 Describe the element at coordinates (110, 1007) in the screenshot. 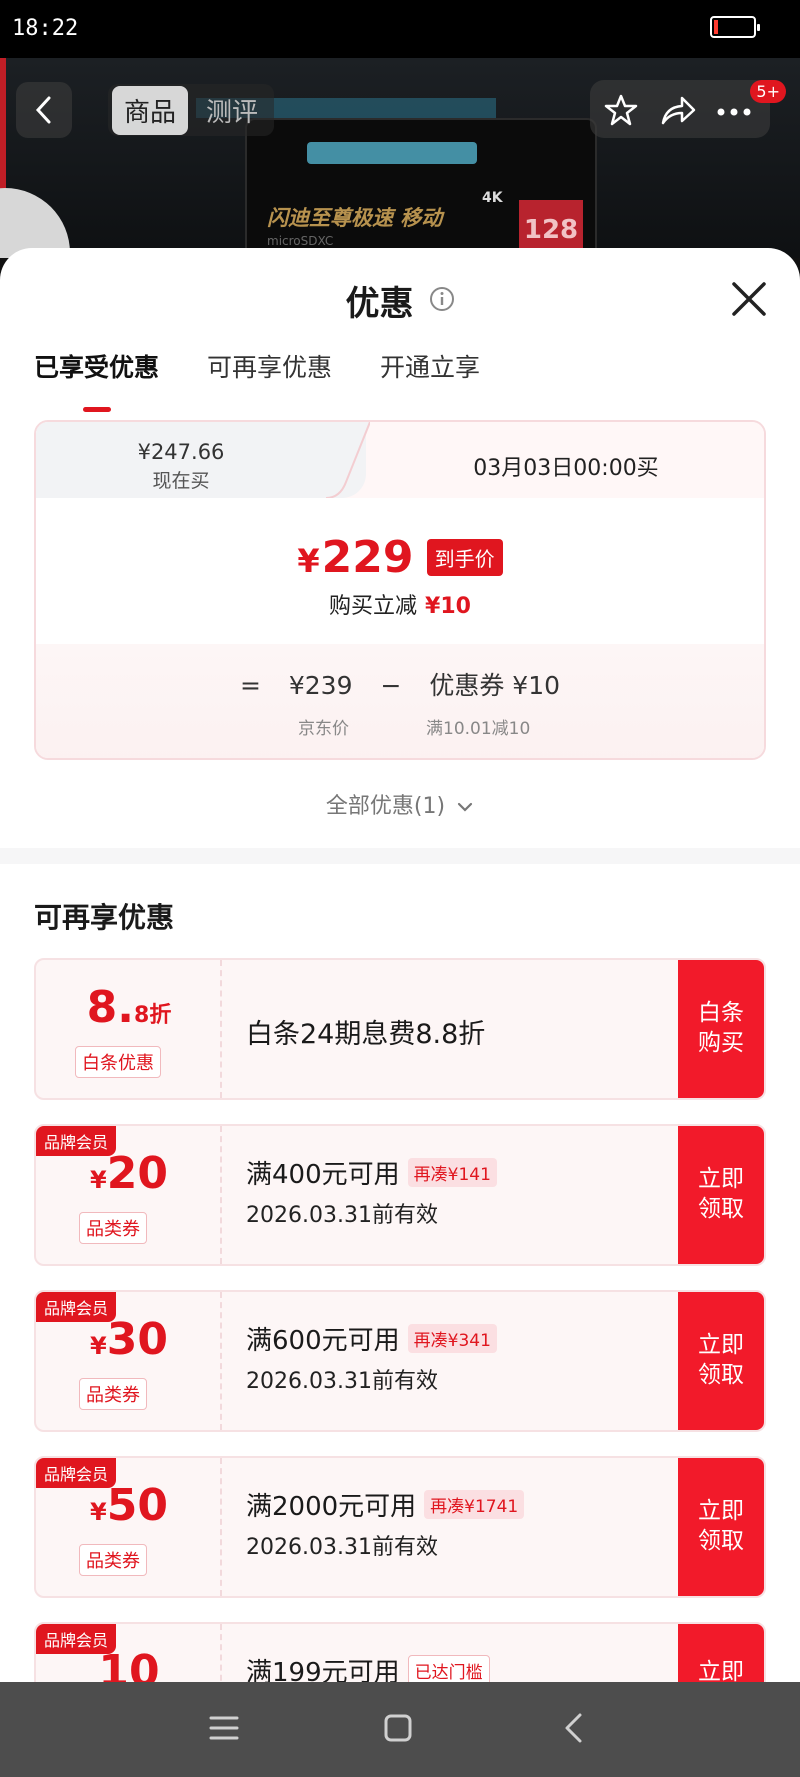

I see `discount-value-big: 8.` at that location.